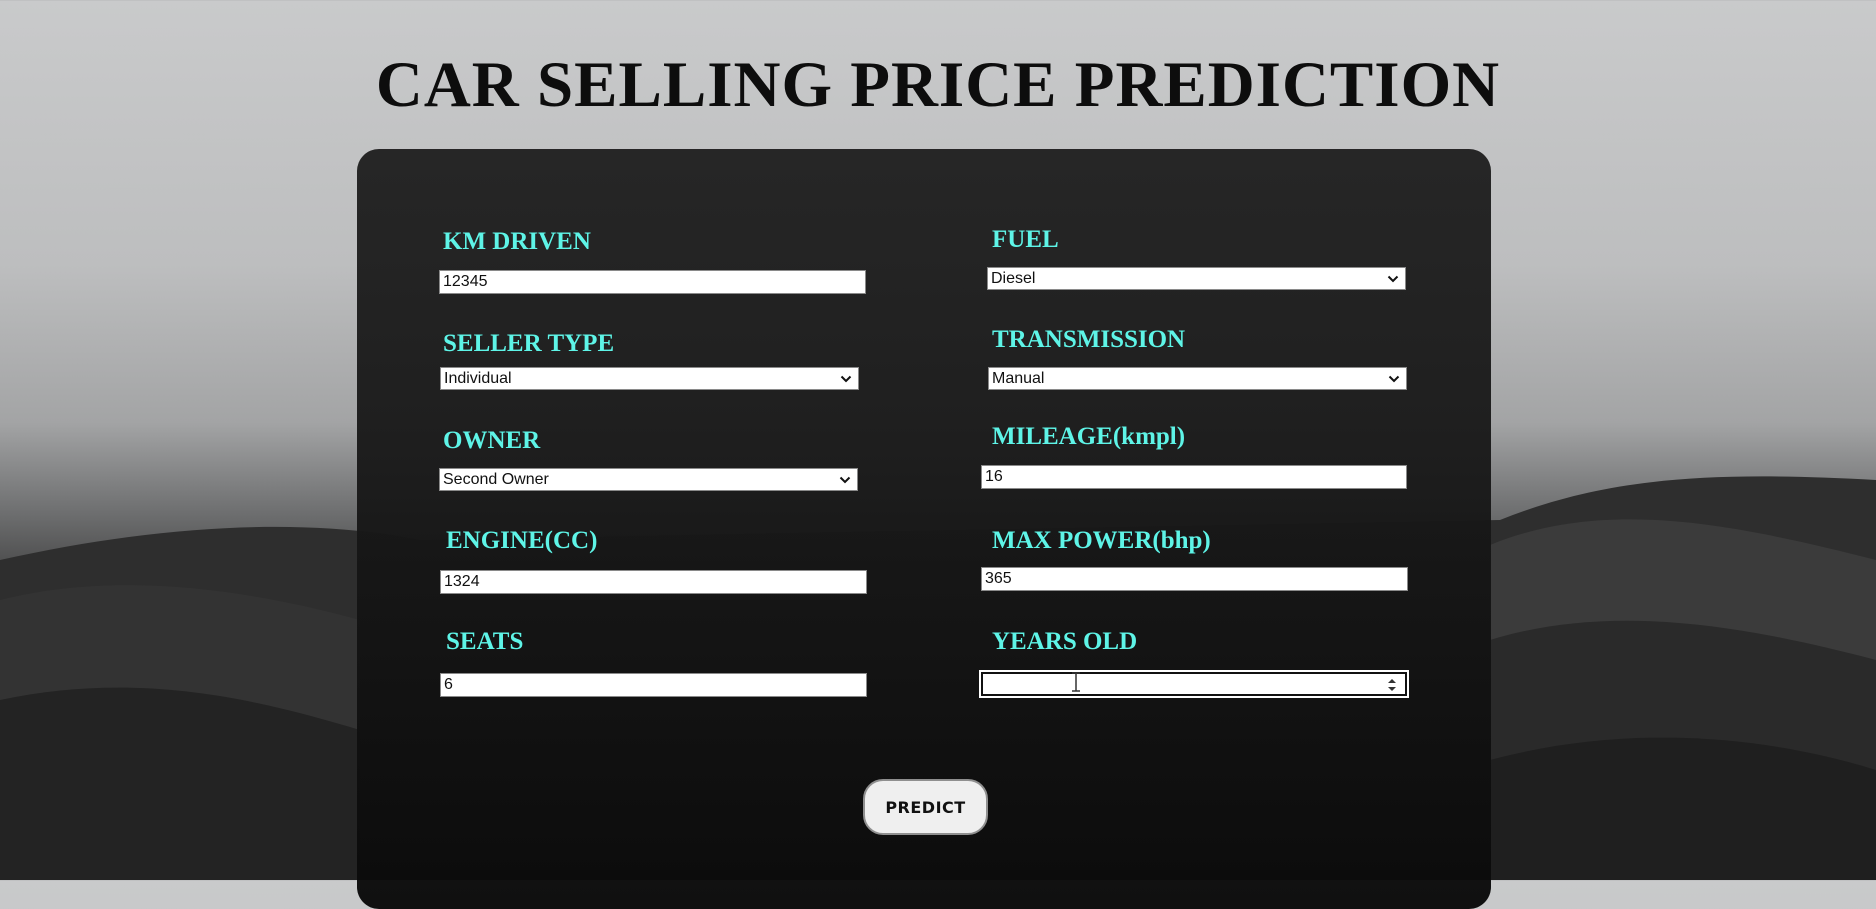 This screenshot has width=1876, height=909. Describe the element at coordinates (925, 807) in the screenshot. I see `predict-button: PREDICT` at that location.